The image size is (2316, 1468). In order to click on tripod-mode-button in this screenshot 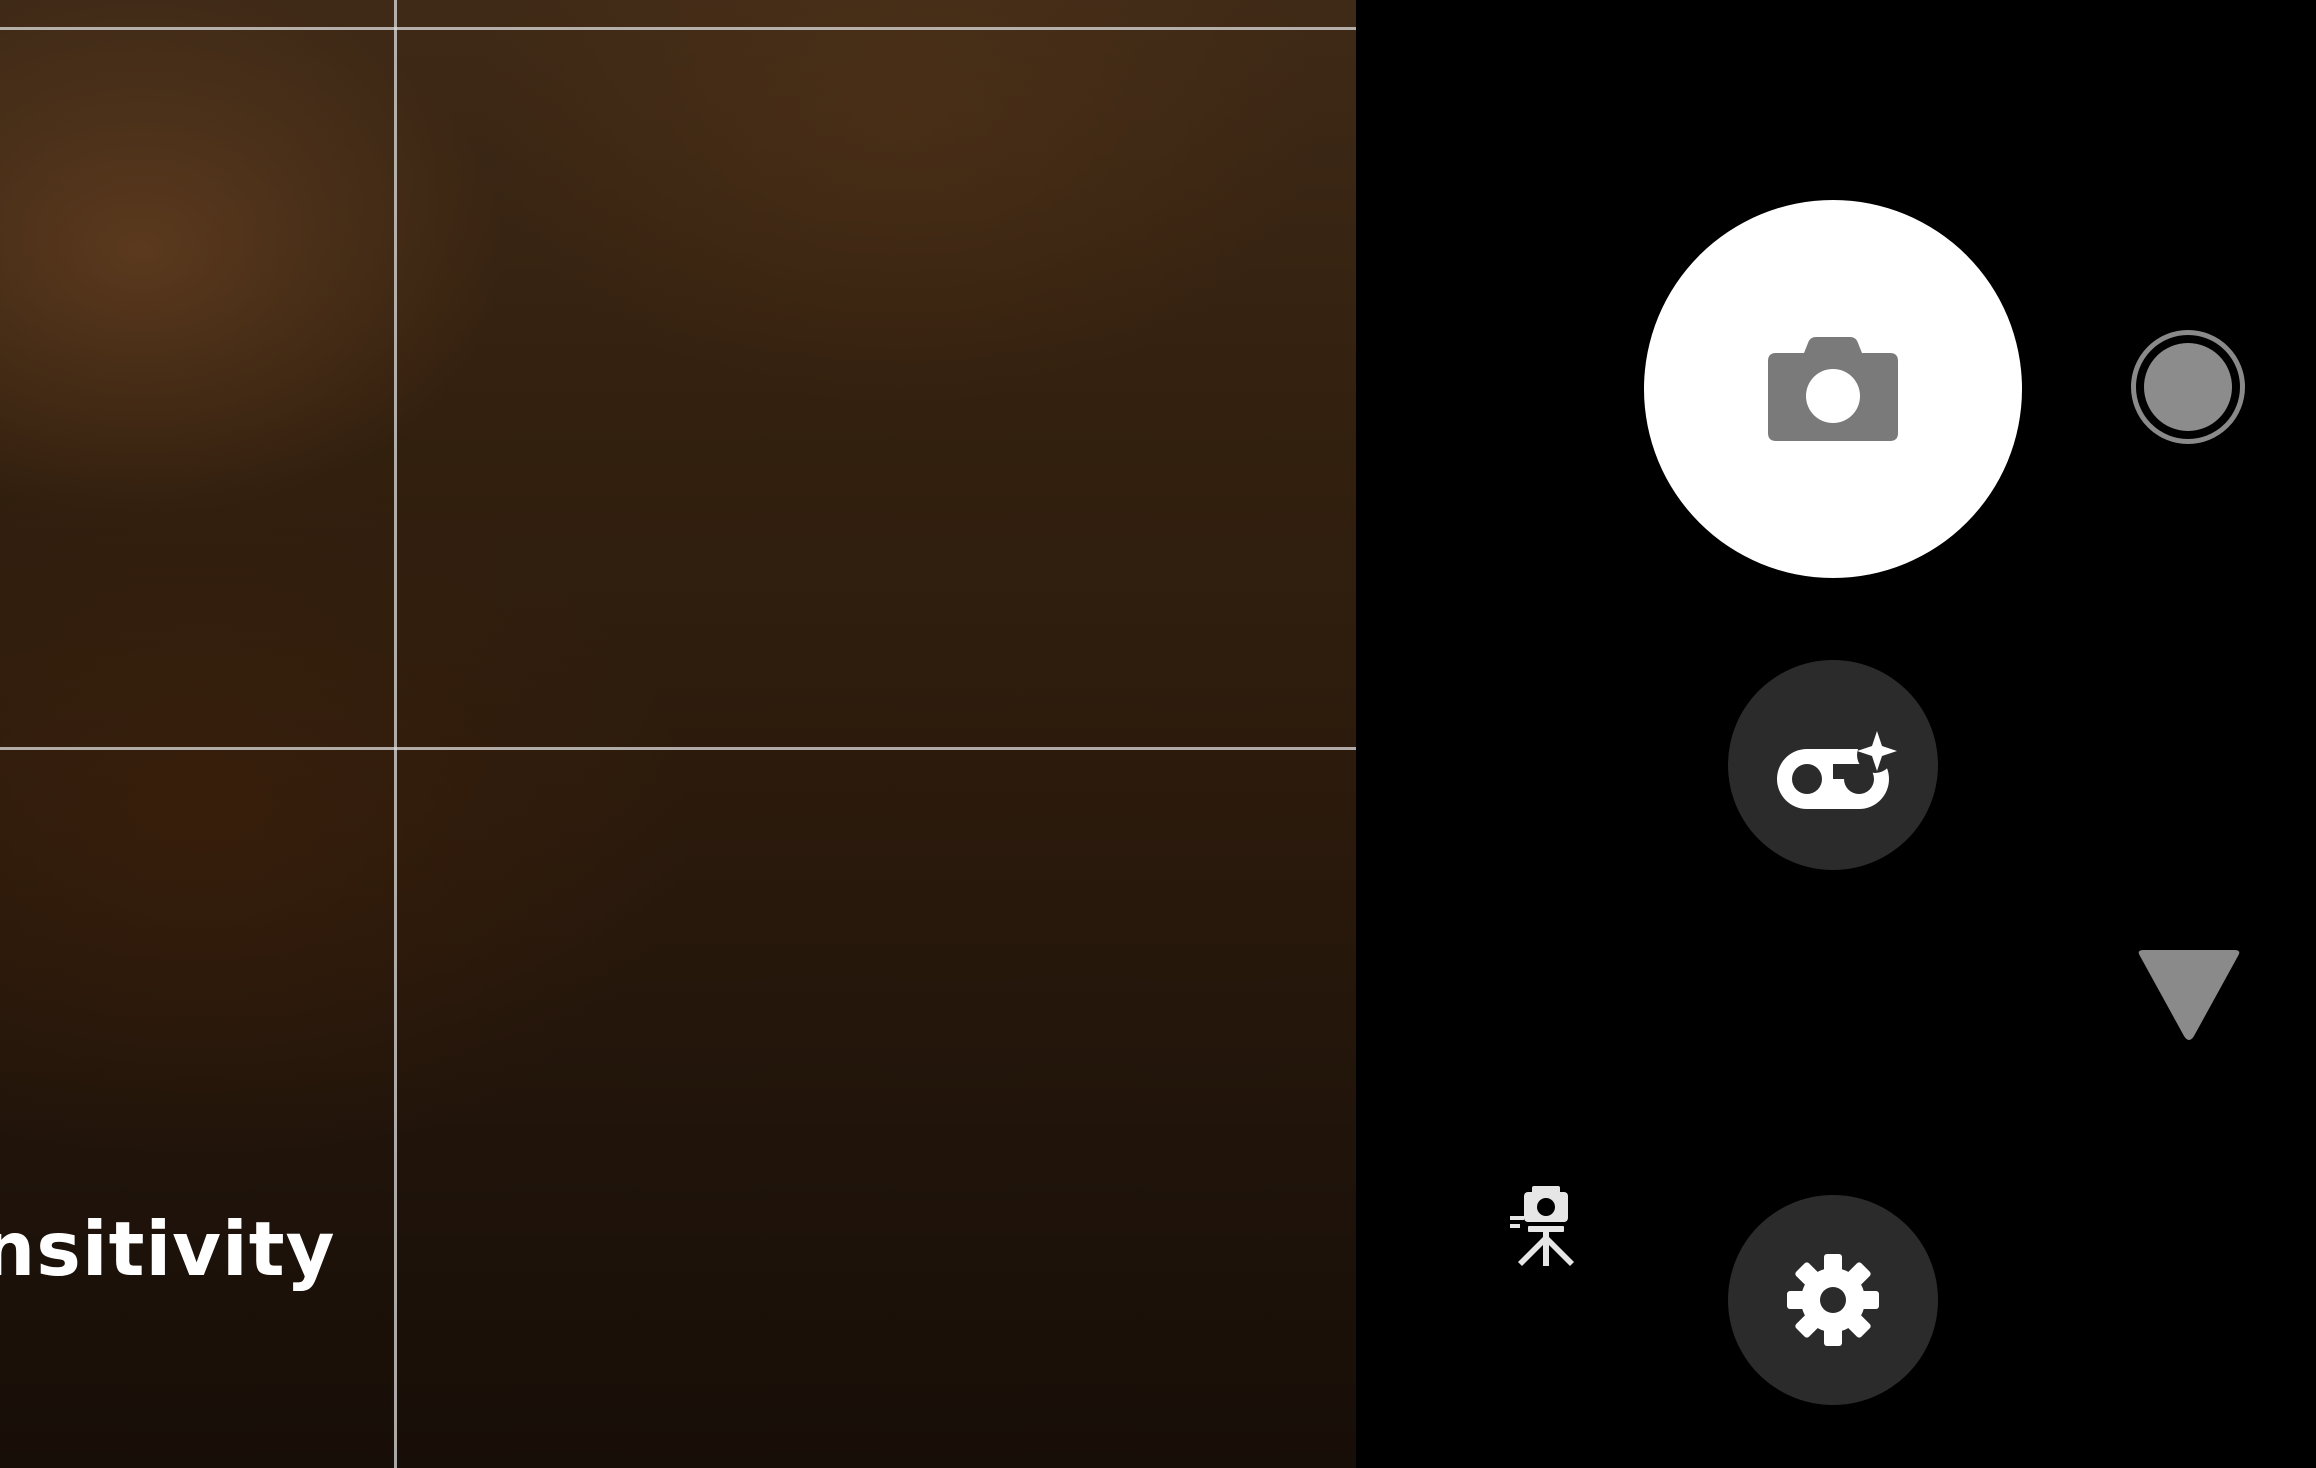, I will do `click(1546, 1224)`.